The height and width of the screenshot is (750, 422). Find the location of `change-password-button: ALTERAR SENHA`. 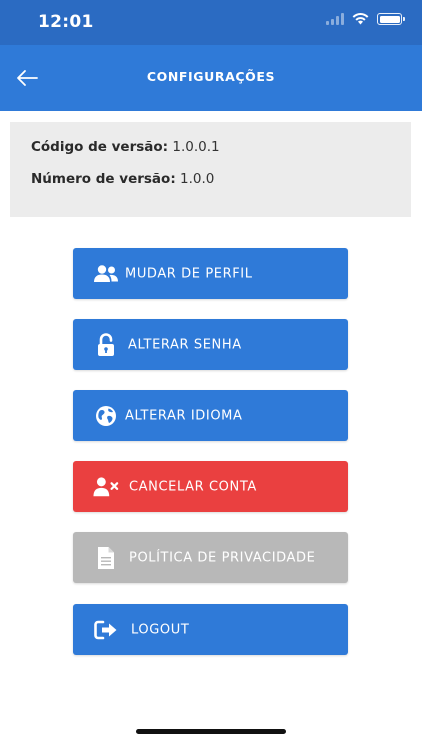

change-password-button: ALTERAR SENHA is located at coordinates (210, 344).